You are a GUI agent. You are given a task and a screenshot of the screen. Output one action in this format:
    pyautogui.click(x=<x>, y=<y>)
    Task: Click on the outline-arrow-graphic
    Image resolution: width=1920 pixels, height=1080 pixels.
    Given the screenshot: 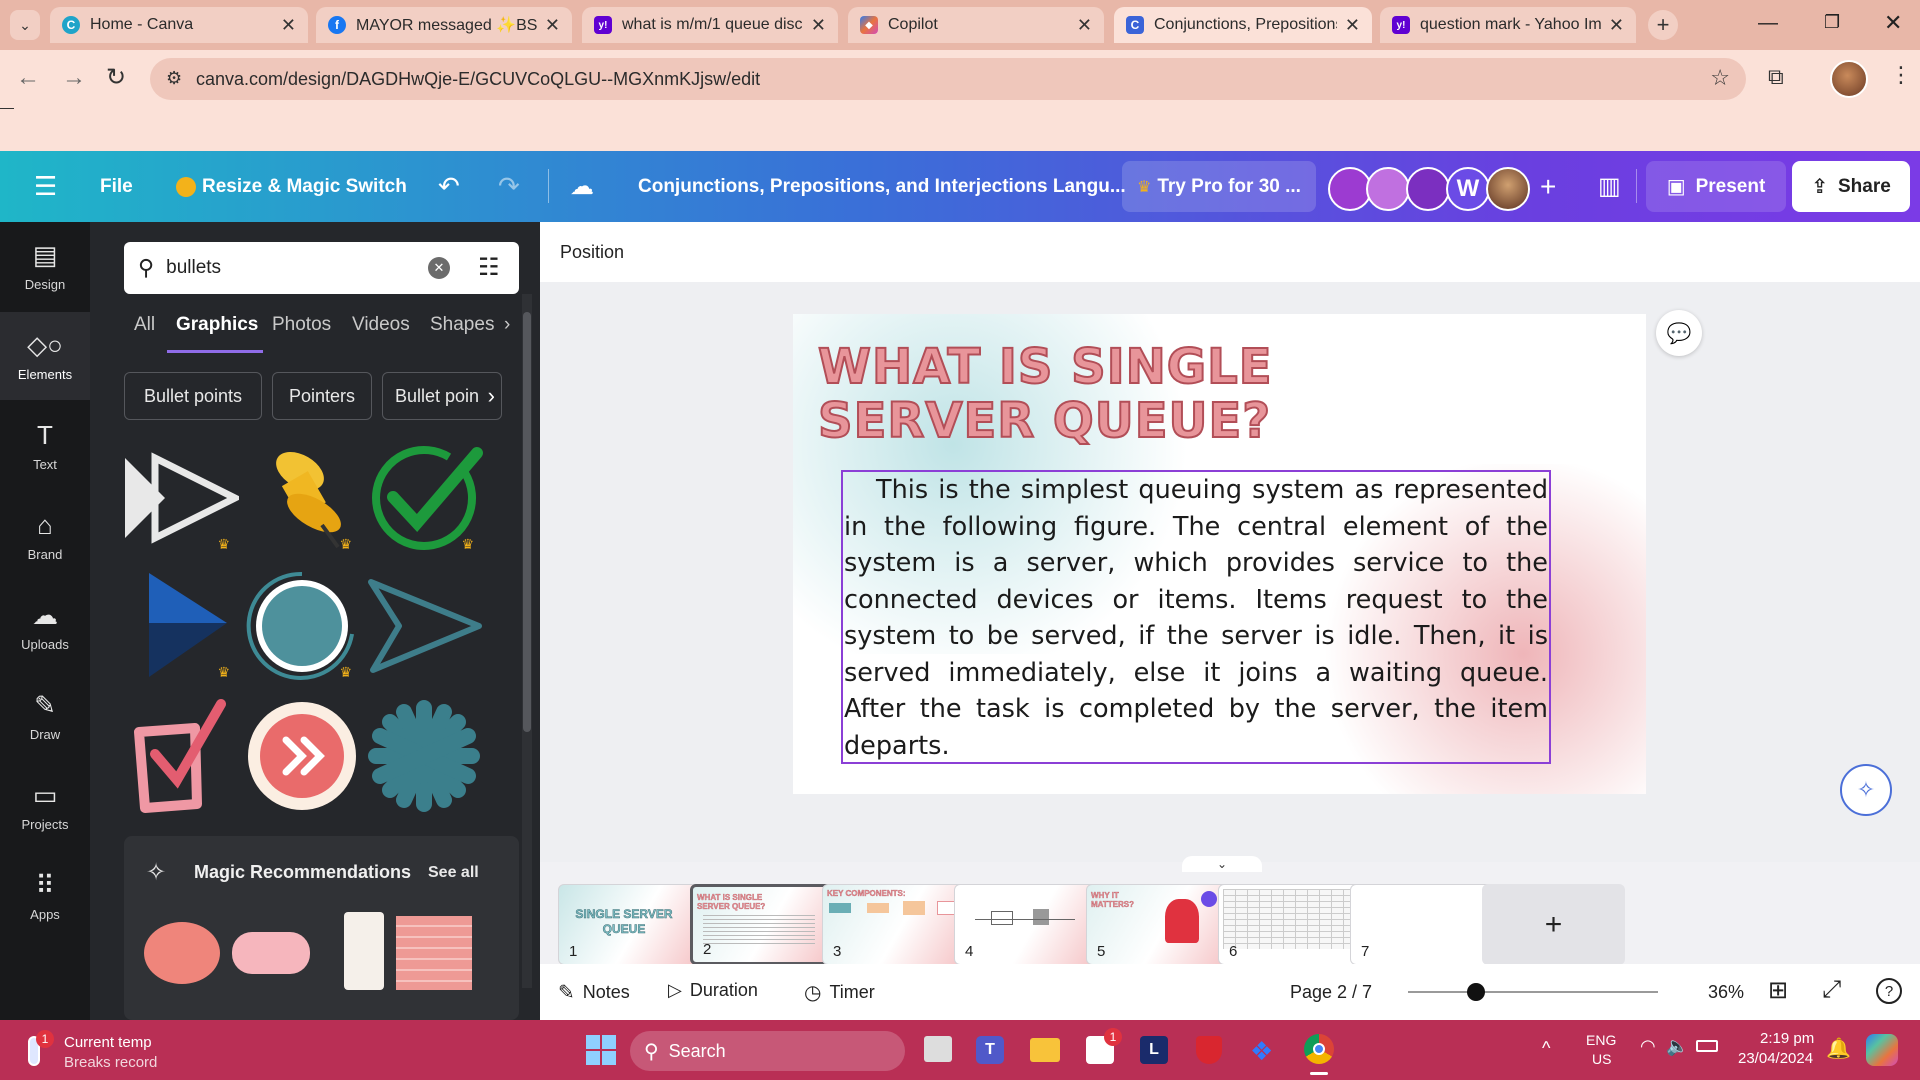 What is the action you would take?
    pyautogui.click(x=424, y=625)
    